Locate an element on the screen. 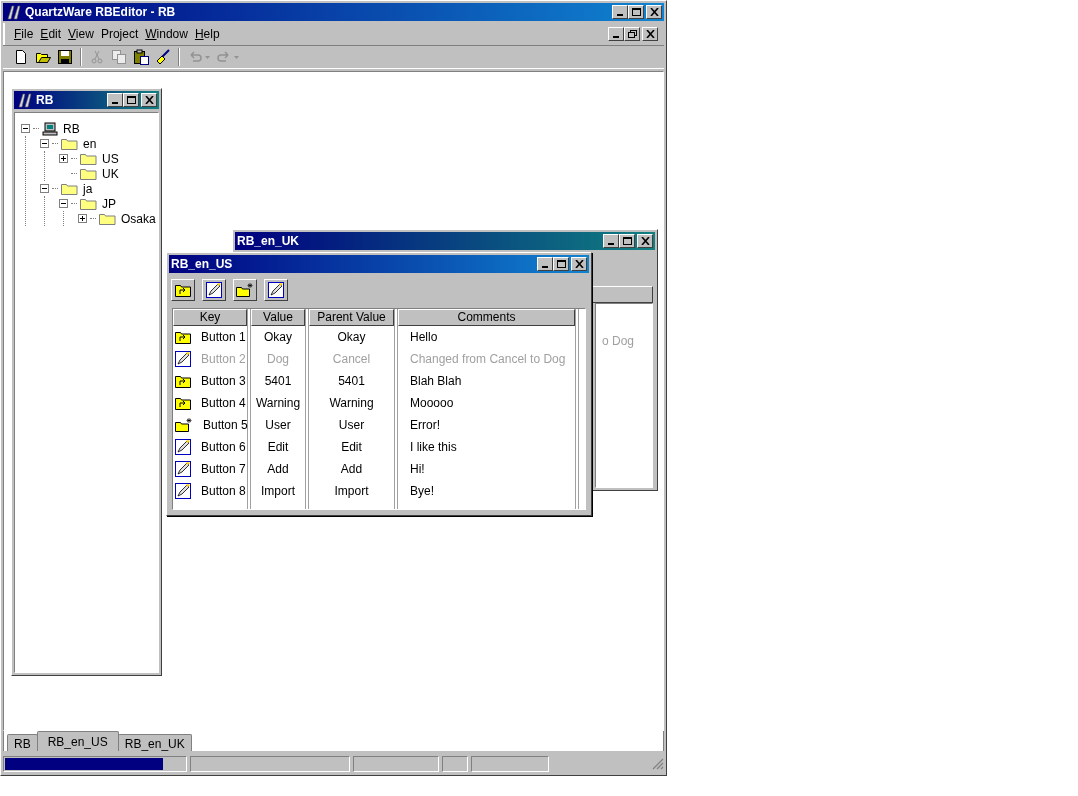  table-cell-text: Mooooo is located at coordinates (432, 403).